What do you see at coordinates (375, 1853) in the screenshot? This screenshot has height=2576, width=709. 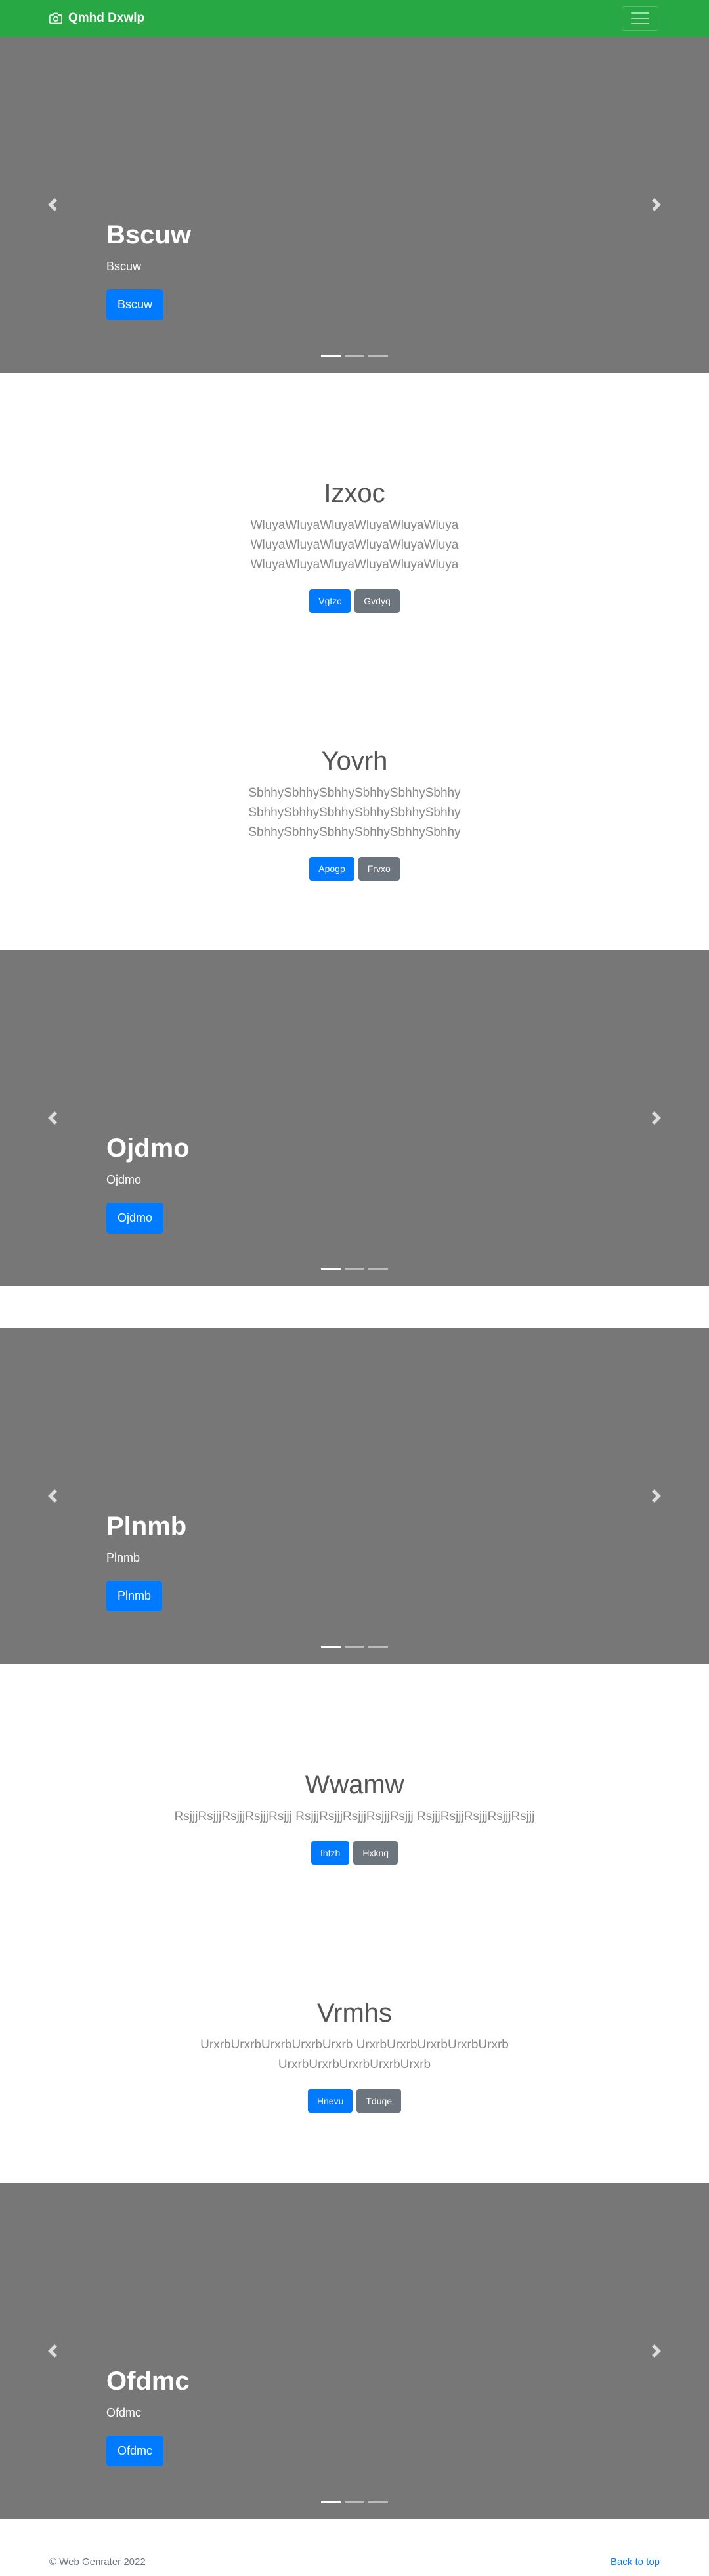 I see `section-secondary-button: Hxknq` at bounding box center [375, 1853].